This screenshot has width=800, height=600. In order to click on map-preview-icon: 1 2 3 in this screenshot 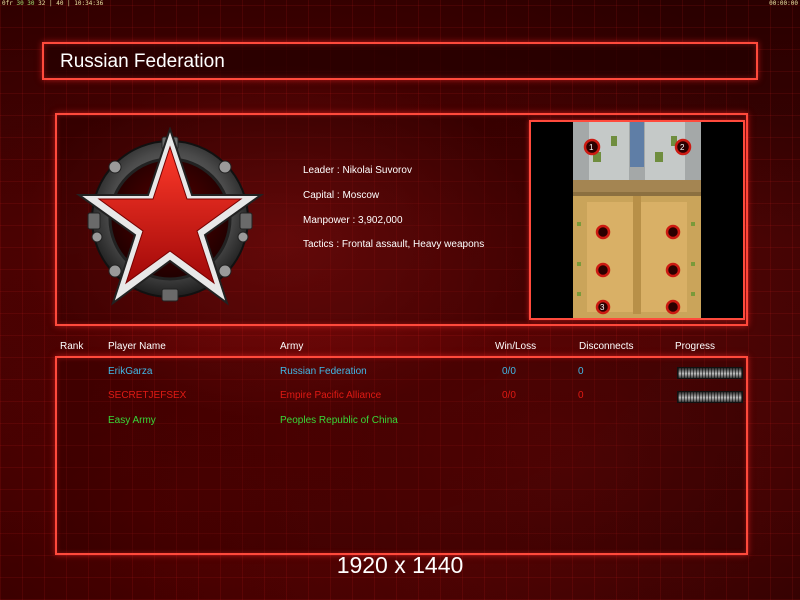, I will do `click(637, 220)`.